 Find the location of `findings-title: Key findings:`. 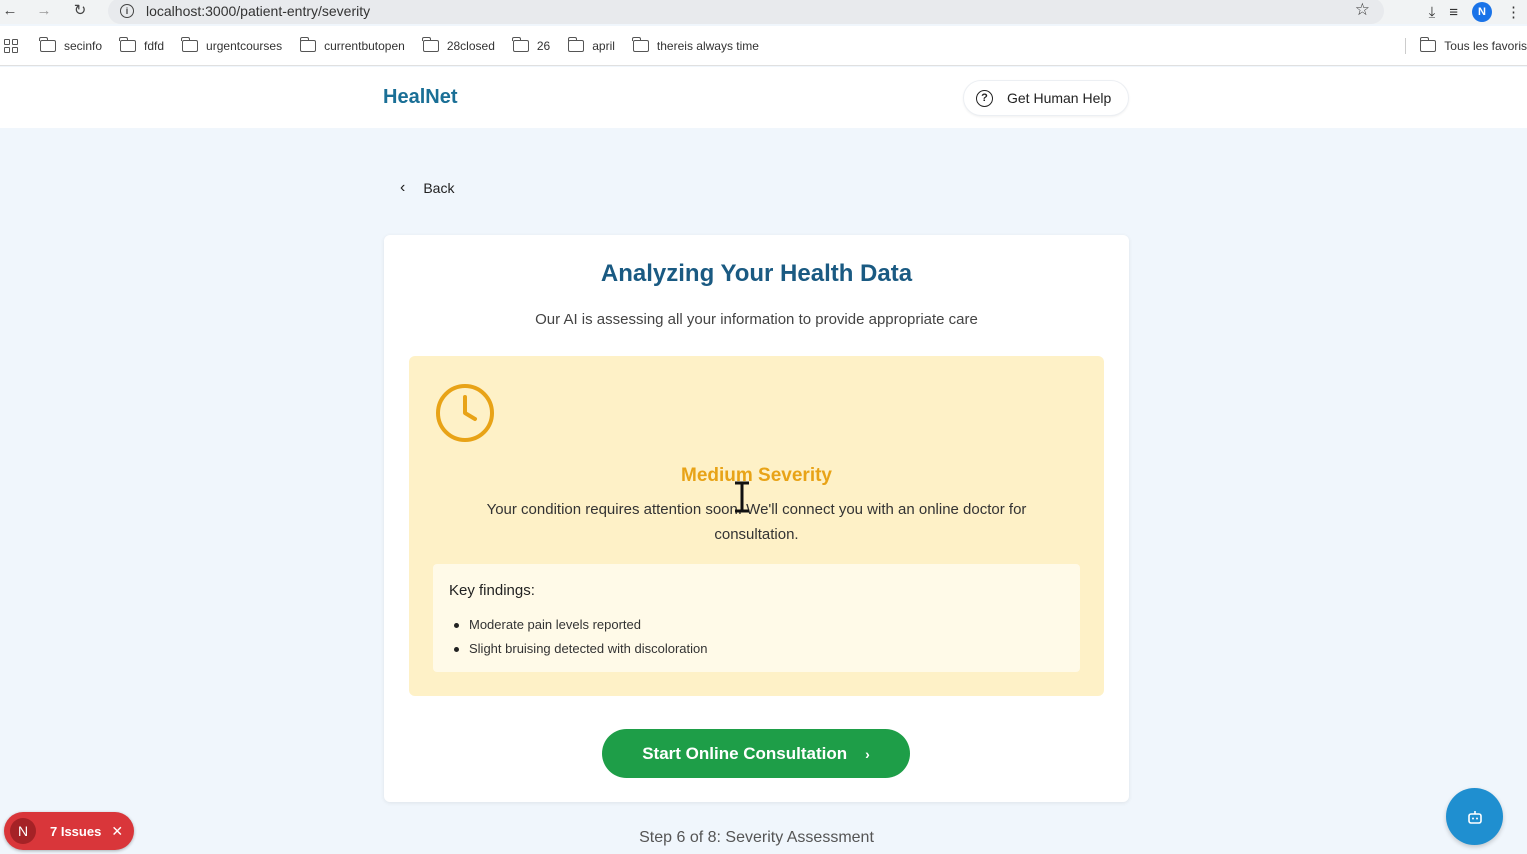

findings-title: Key findings: is located at coordinates (492, 590).